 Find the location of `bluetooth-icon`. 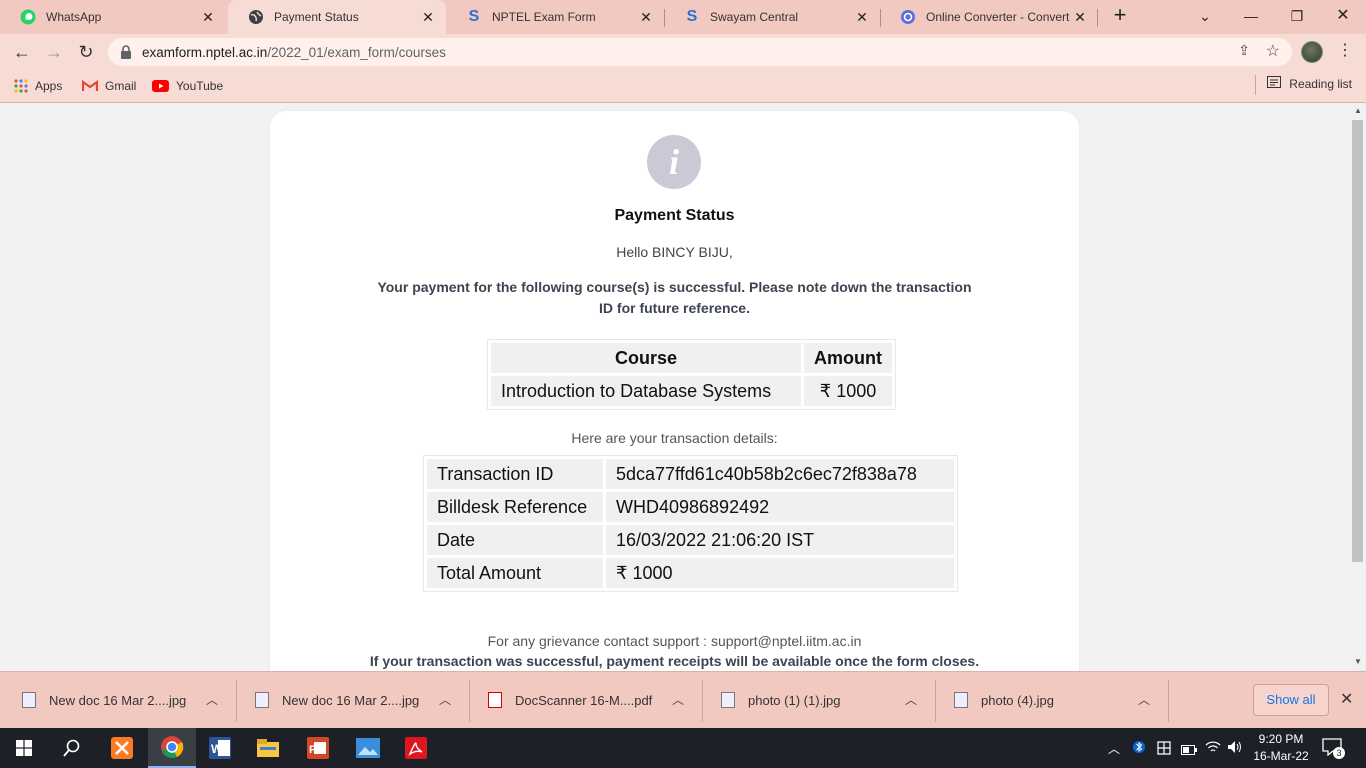

bluetooth-icon is located at coordinates (1139, 749).